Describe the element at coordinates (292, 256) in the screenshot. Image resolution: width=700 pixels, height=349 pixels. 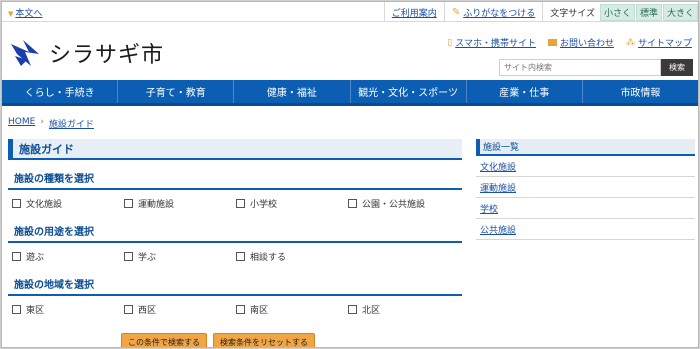
I see `checkbox-option: 相談する` at that location.